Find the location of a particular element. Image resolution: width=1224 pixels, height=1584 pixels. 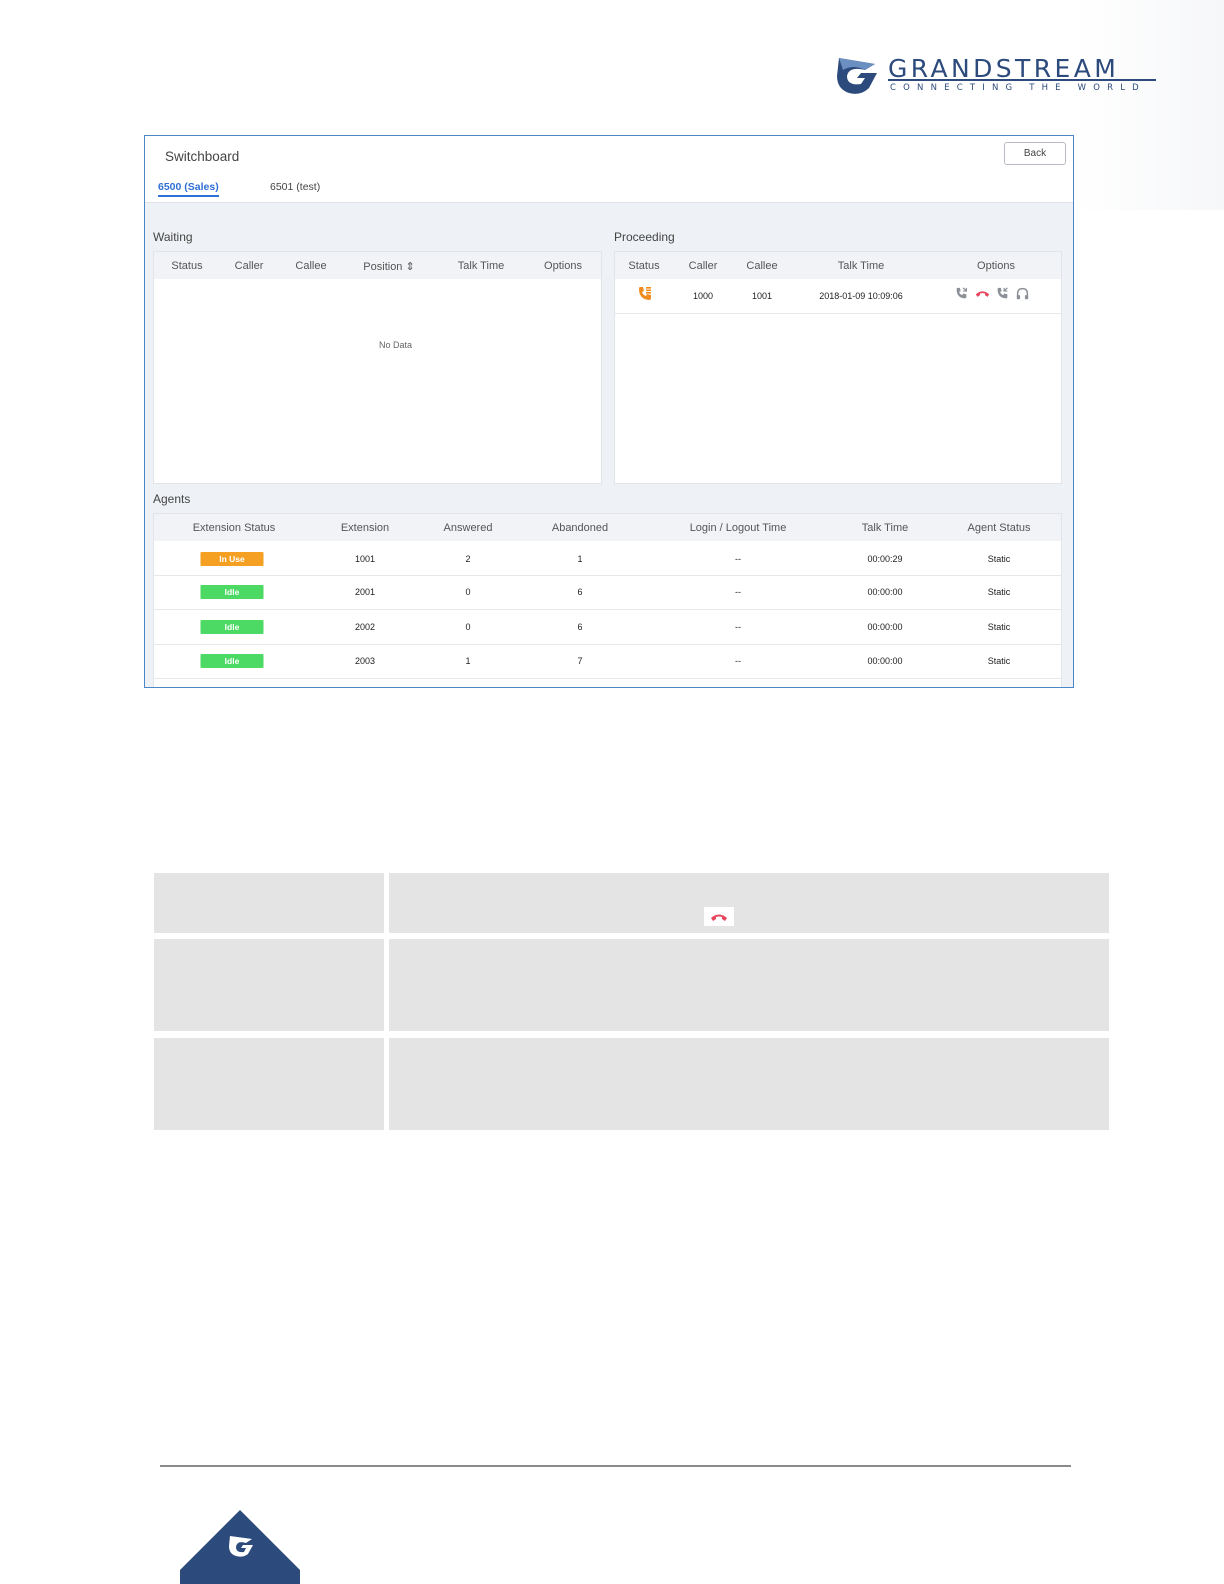

answered-cell: 1 is located at coordinates (468, 661).